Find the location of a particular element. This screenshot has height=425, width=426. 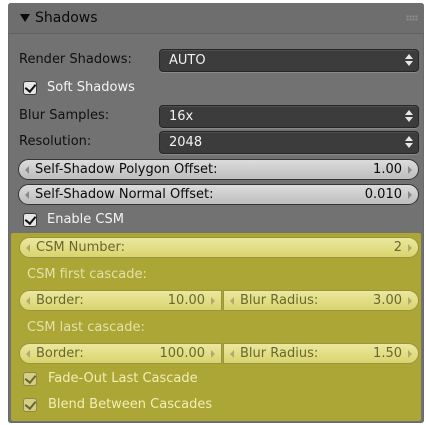

blur-samples-value: 16x is located at coordinates (181, 116).